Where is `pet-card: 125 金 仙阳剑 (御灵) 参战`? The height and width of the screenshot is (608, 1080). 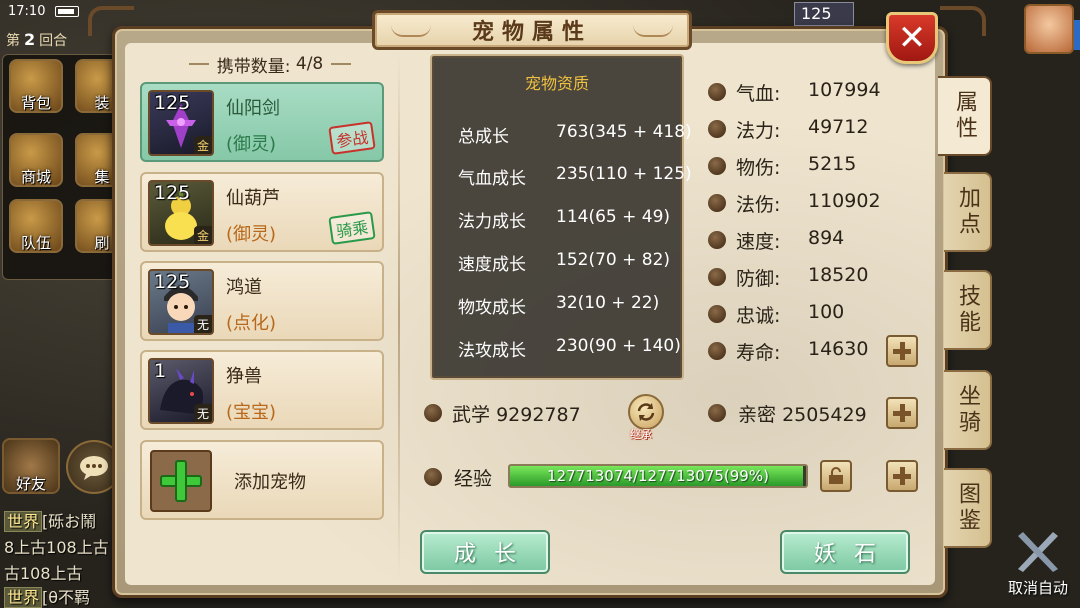 pet-card: 125 金 仙阳剑 (御灵) 参战 is located at coordinates (262, 122).